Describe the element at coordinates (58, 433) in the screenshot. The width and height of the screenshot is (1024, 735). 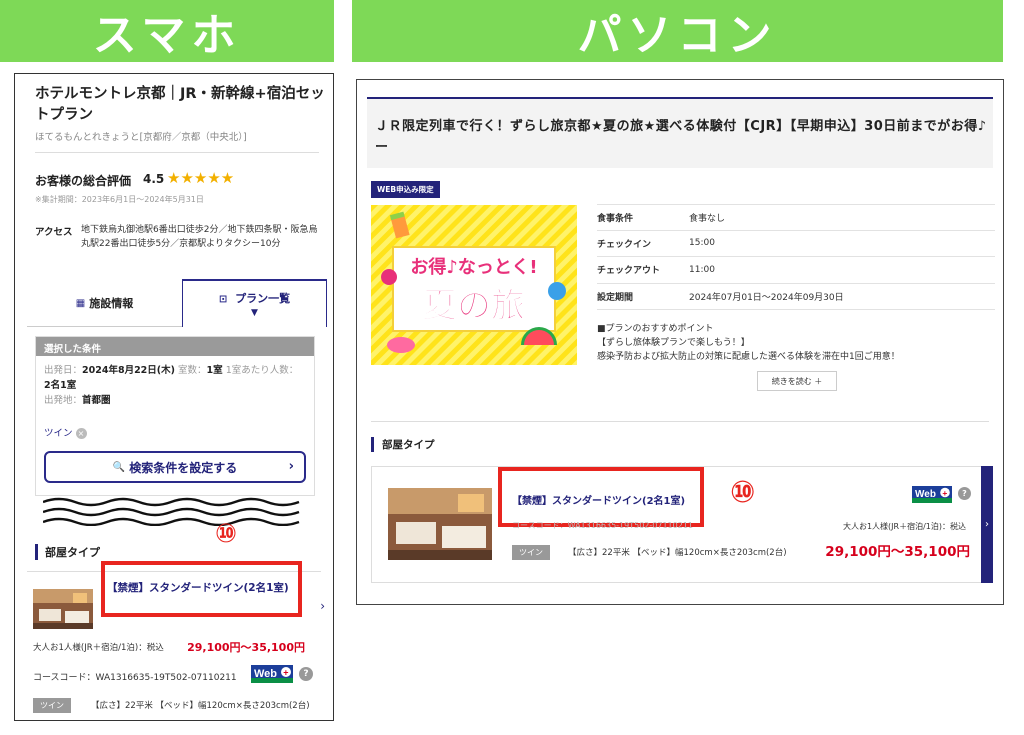
I see `filter-tag-label: ツイン` at that location.